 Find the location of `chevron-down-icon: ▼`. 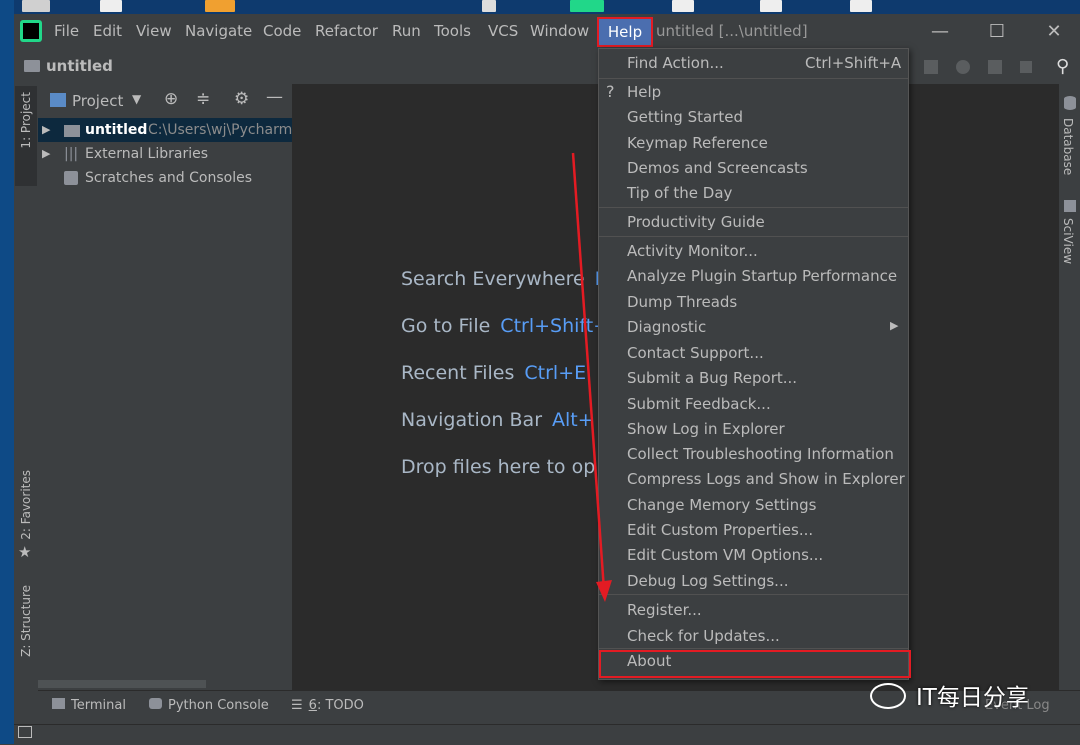

chevron-down-icon: ▼ is located at coordinates (136, 99).